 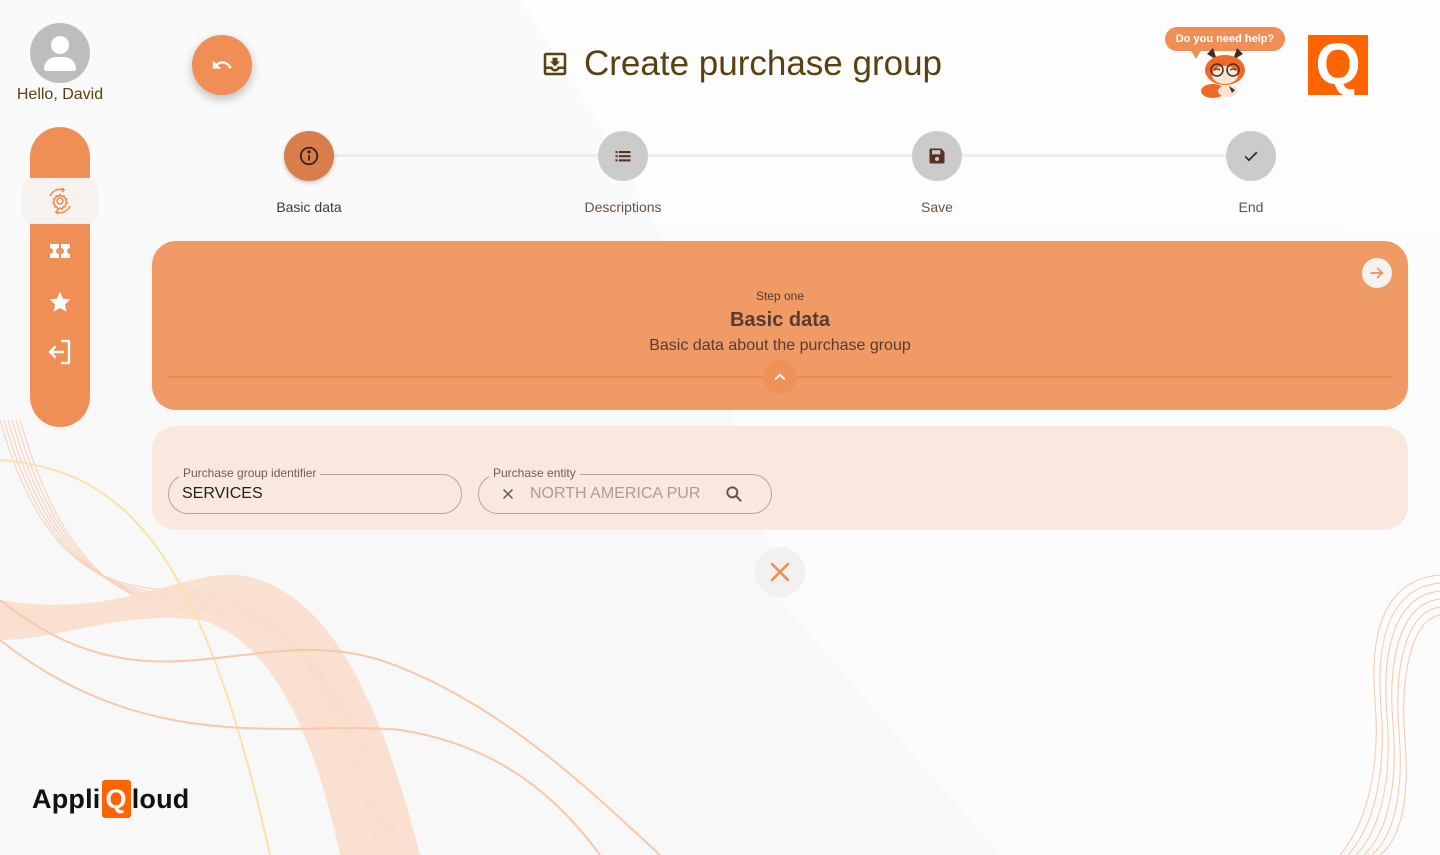 What do you see at coordinates (623, 156) in the screenshot?
I see `list-icon` at bounding box center [623, 156].